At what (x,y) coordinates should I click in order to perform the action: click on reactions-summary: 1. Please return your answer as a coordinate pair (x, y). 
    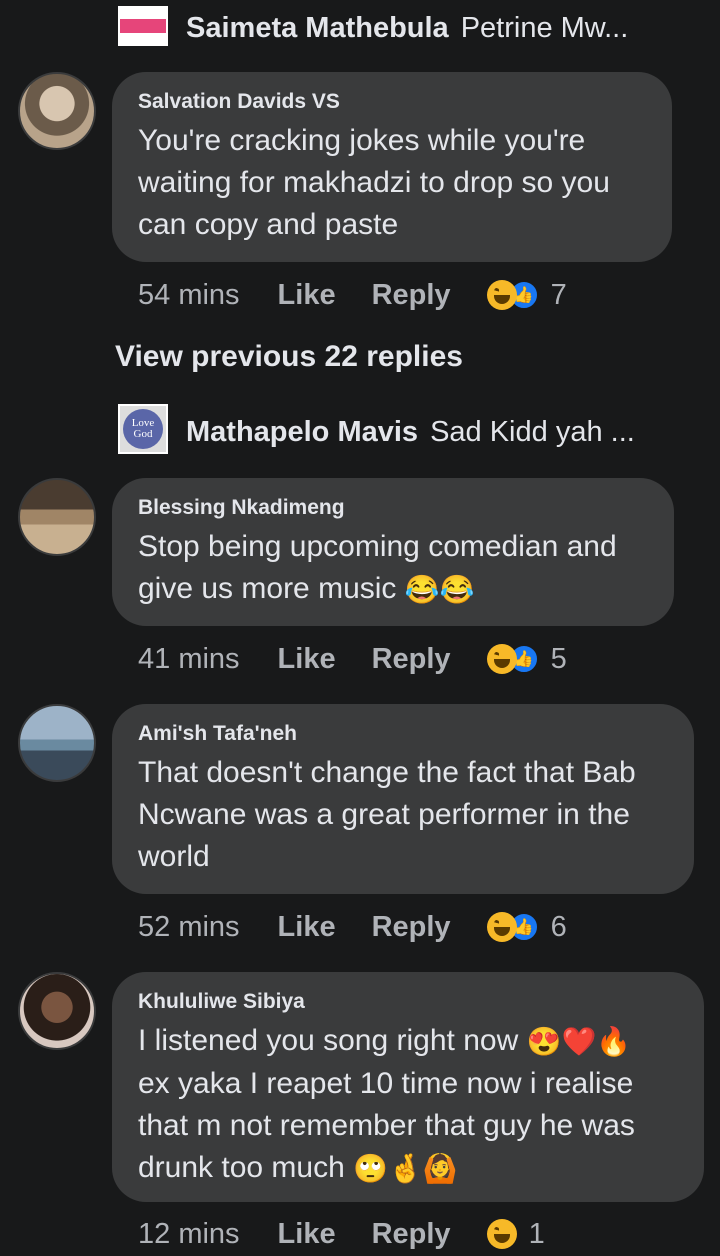
    Looking at the image, I should click on (515, 1234).